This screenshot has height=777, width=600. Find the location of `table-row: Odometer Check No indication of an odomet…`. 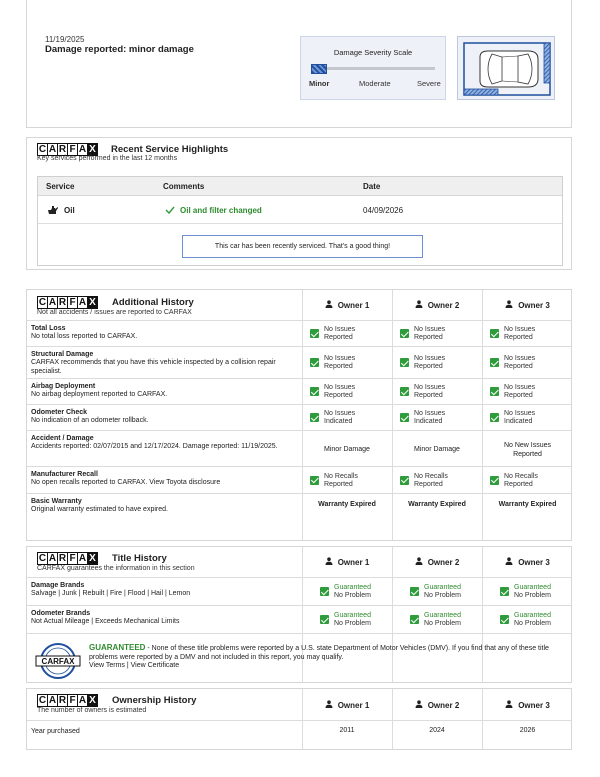

table-row: Odometer Check No indication of an odomet… is located at coordinates (299, 417).